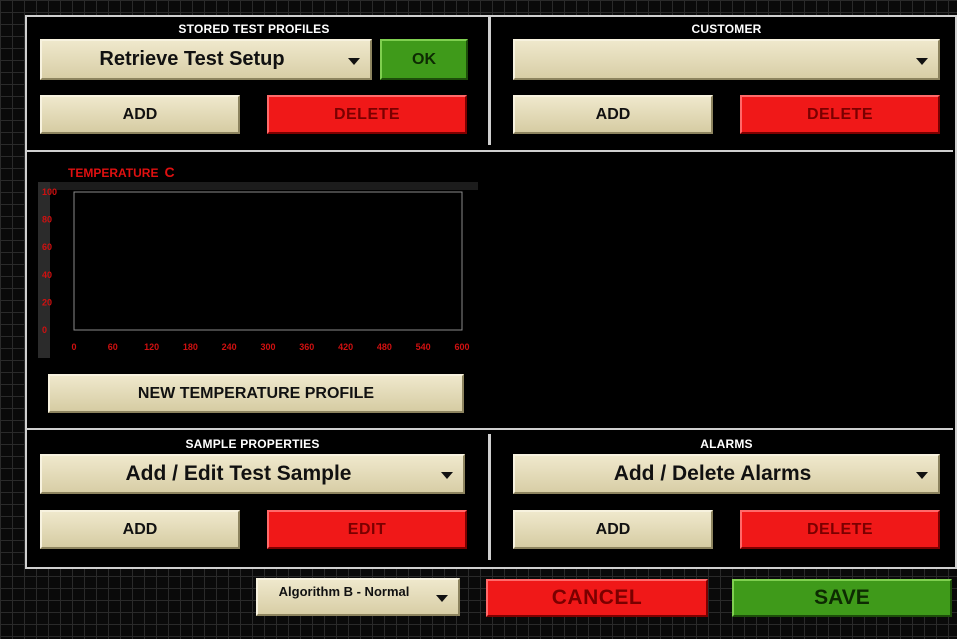  Describe the element at coordinates (423, 347) in the screenshot. I see `x-tick-label: 540` at that location.